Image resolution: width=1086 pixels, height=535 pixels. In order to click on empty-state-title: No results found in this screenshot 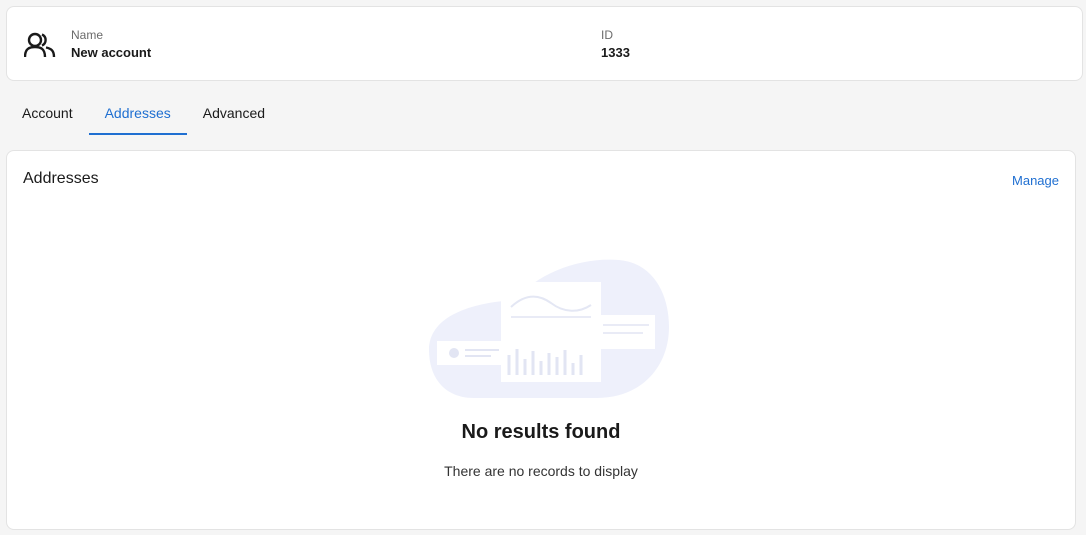, I will do `click(541, 432)`.